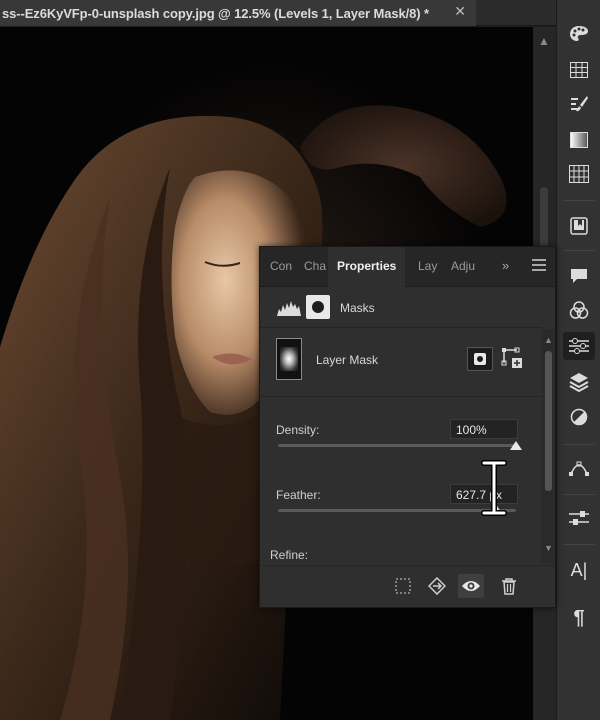 Image resolution: width=600 pixels, height=720 pixels. What do you see at coordinates (357, 308) in the screenshot?
I see `masks-label: Masks` at bounding box center [357, 308].